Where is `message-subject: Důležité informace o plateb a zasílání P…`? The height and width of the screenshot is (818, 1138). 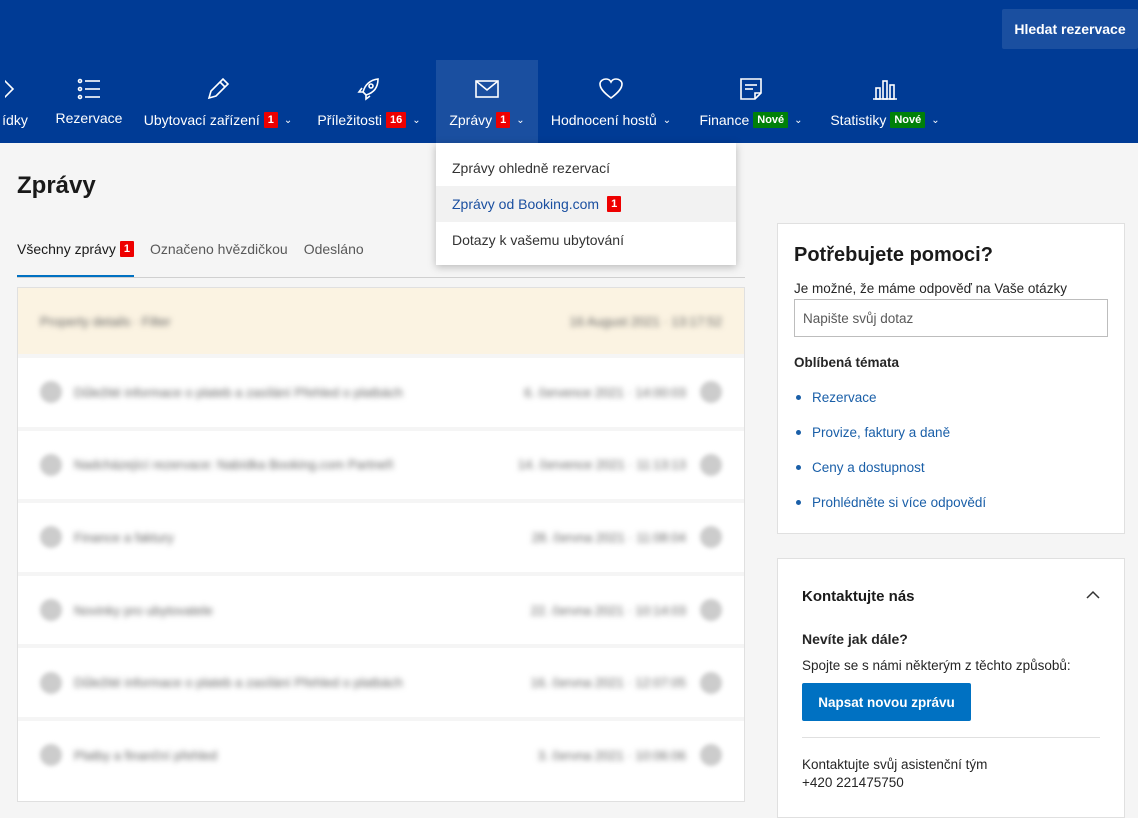 message-subject: Důležité informace o plateb a zasílání P… is located at coordinates (238, 392).